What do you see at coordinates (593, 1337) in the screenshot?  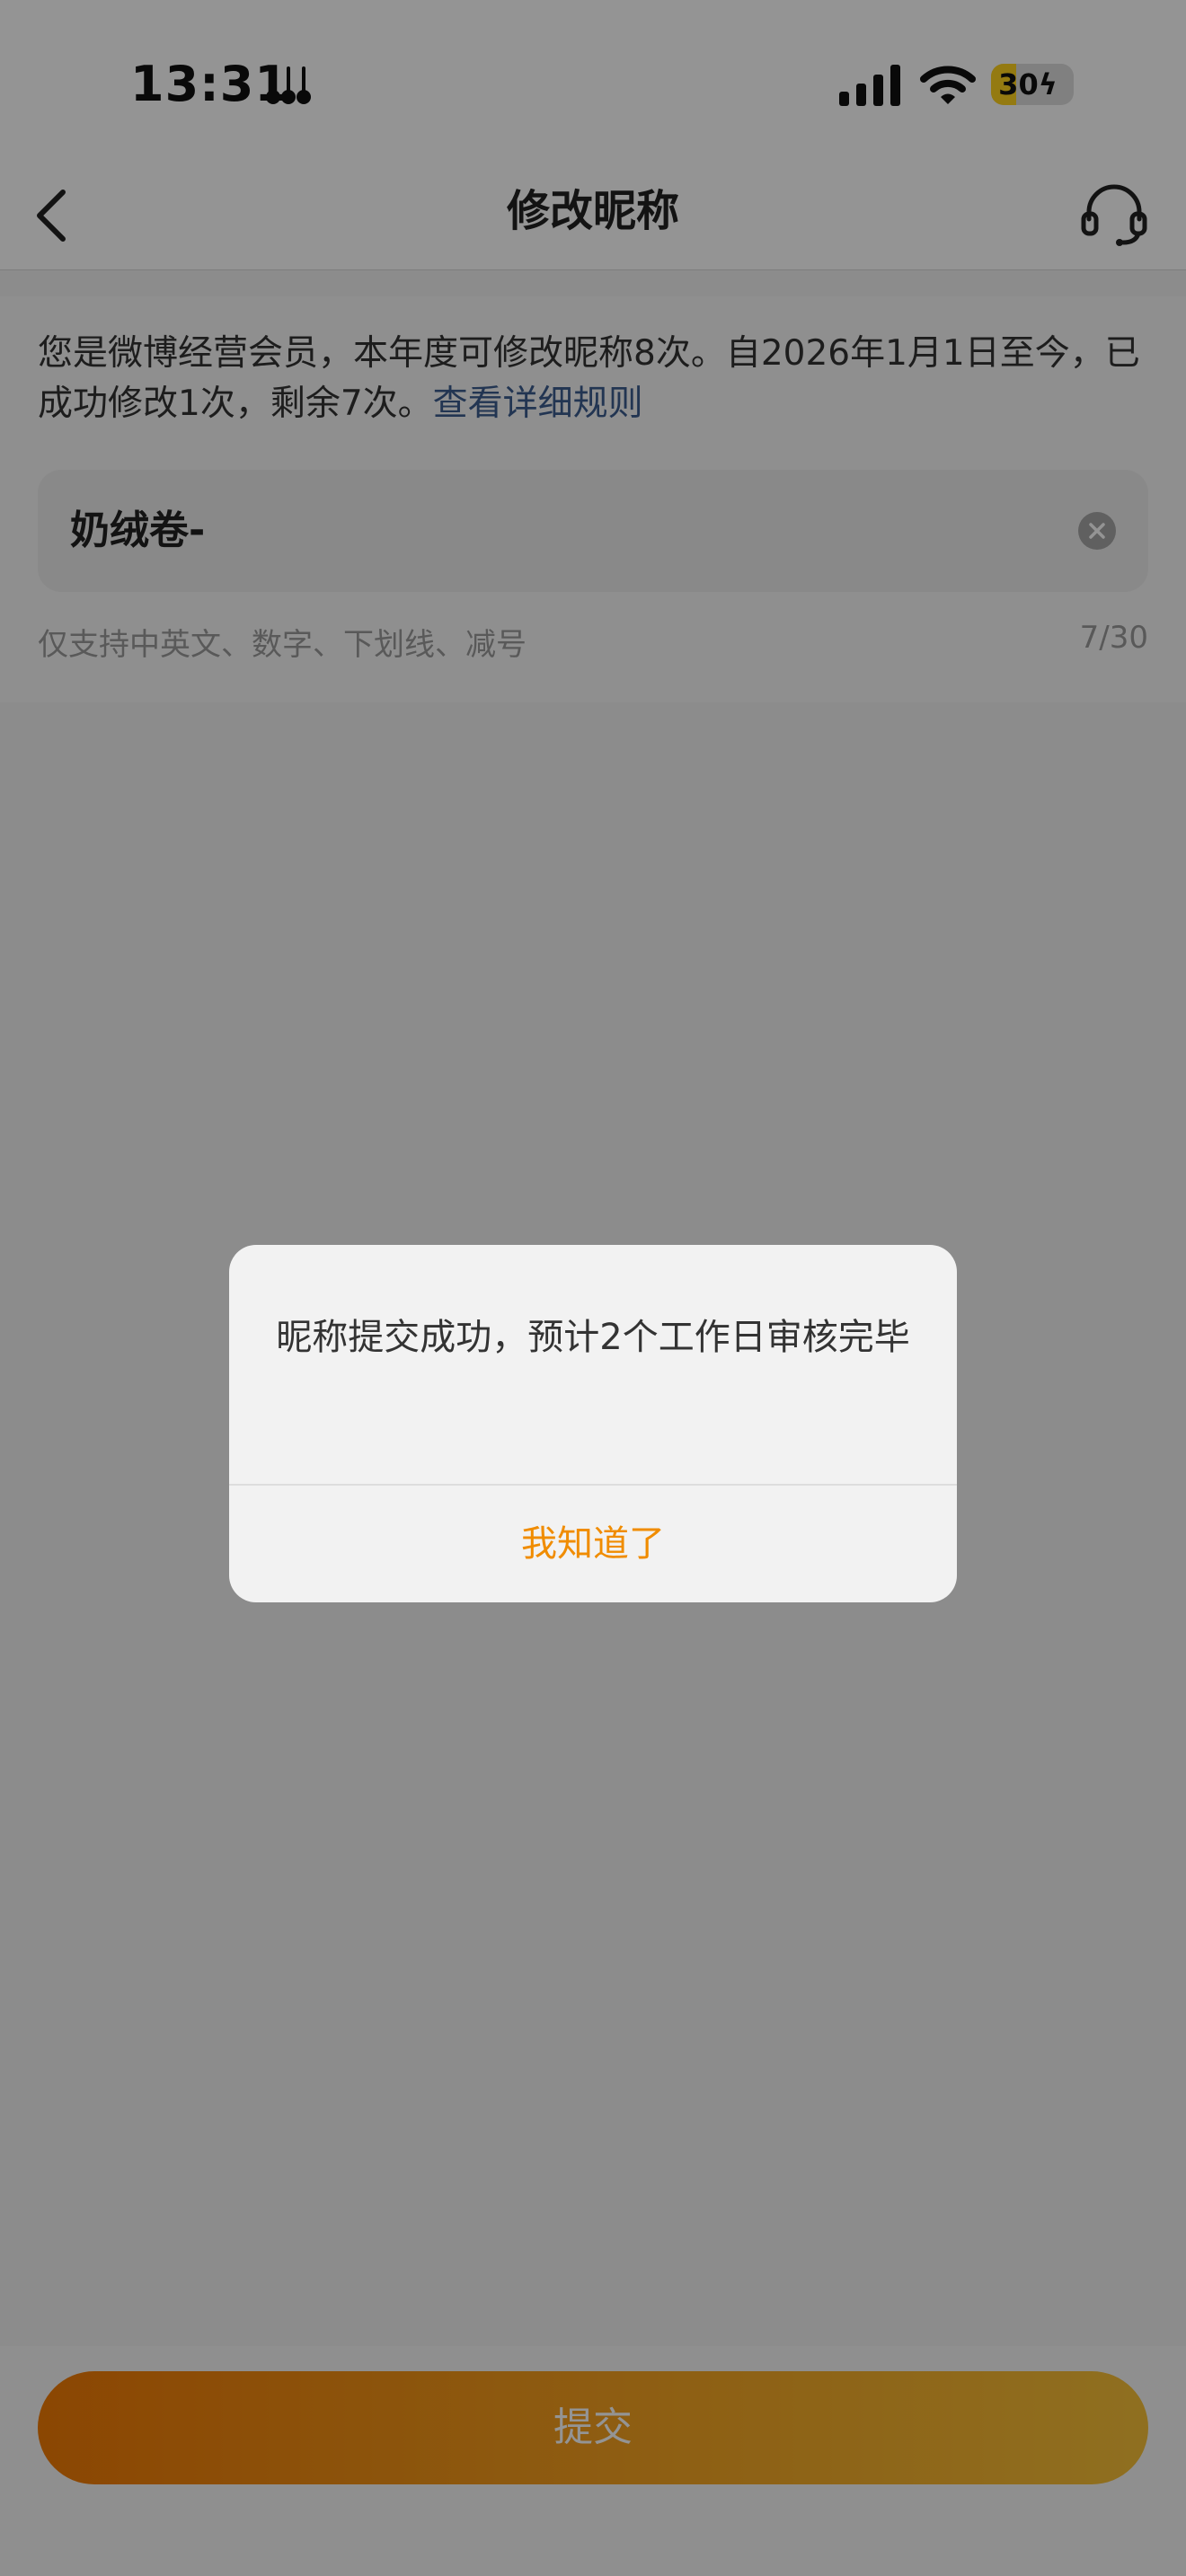 I see `dialog-message: 昵称提交成功，预计2个工作日审核完毕` at bounding box center [593, 1337].